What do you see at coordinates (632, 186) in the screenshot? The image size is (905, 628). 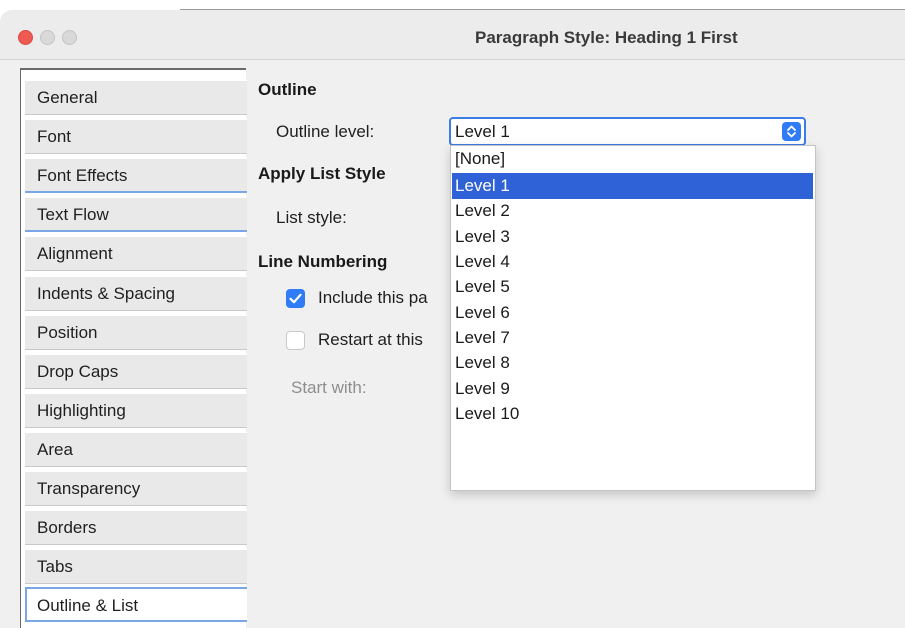 I see `option-level-1: Level 1` at bounding box center [632, 186].